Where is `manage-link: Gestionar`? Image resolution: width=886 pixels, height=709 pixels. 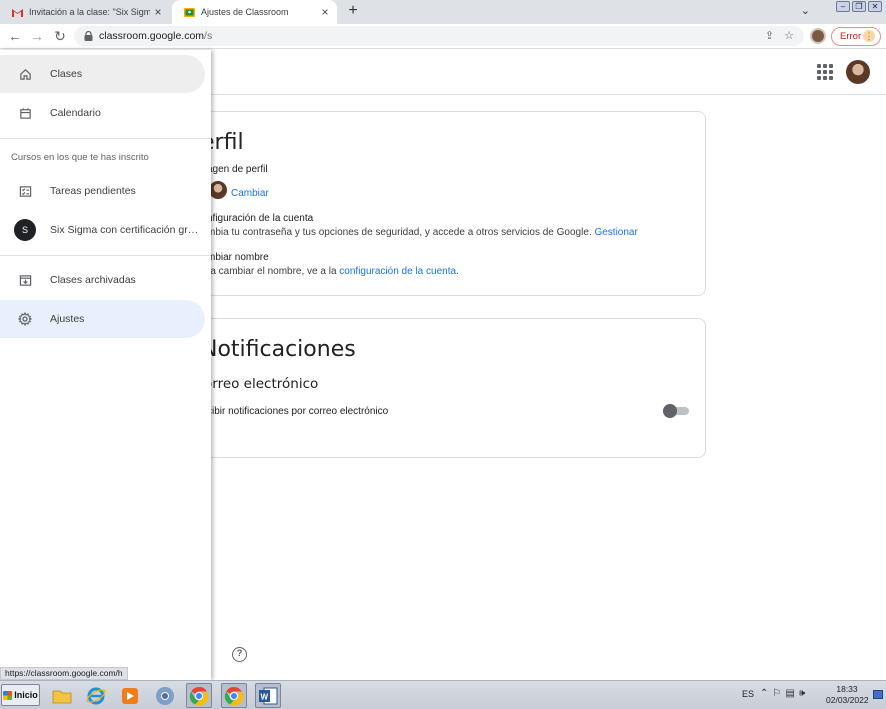 manage-link: Gestionar is located at coordinates (615, 232).